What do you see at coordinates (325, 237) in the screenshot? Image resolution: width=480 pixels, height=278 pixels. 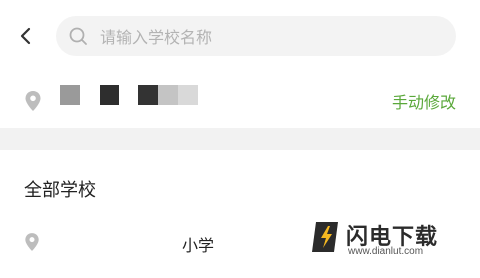 I see `lightning-logo-icon` at bounding box center [325, 237].